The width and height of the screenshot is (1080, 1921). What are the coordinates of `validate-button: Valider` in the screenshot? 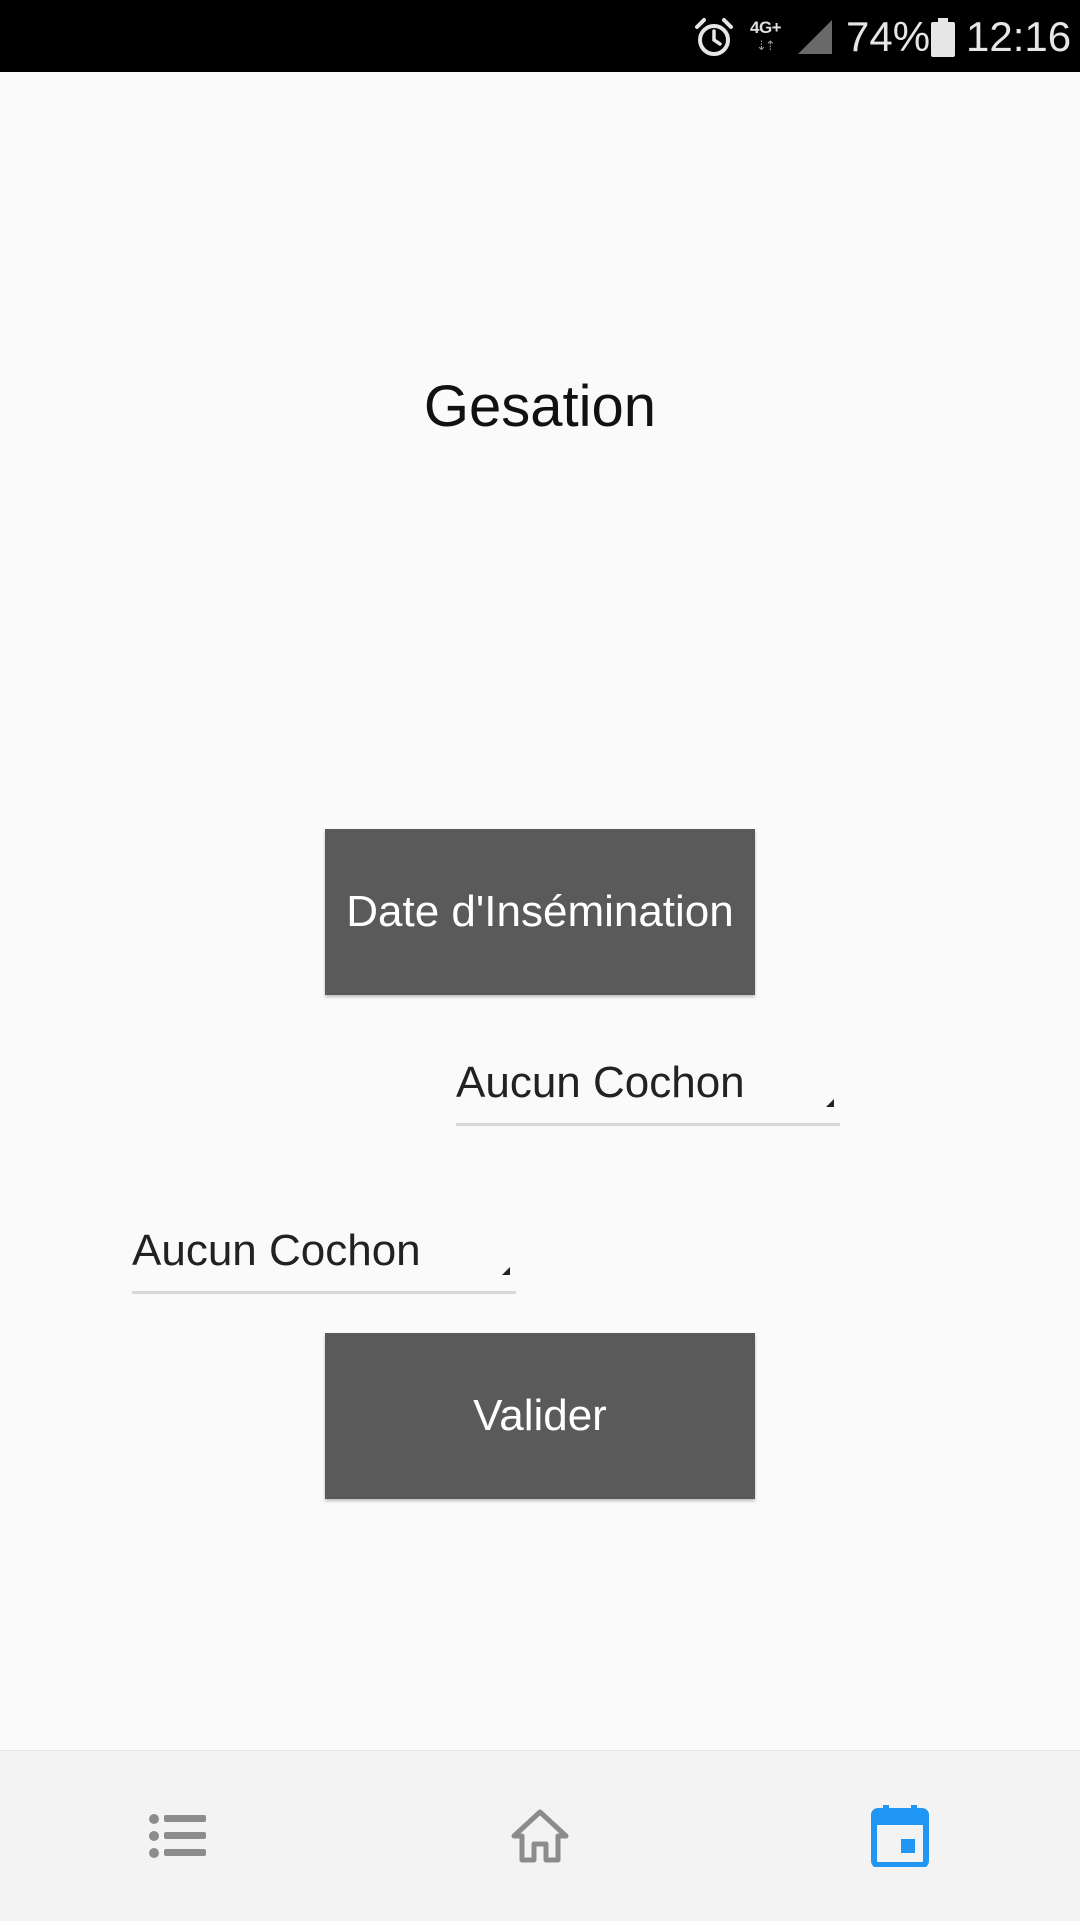 It's located at (540, 1416).